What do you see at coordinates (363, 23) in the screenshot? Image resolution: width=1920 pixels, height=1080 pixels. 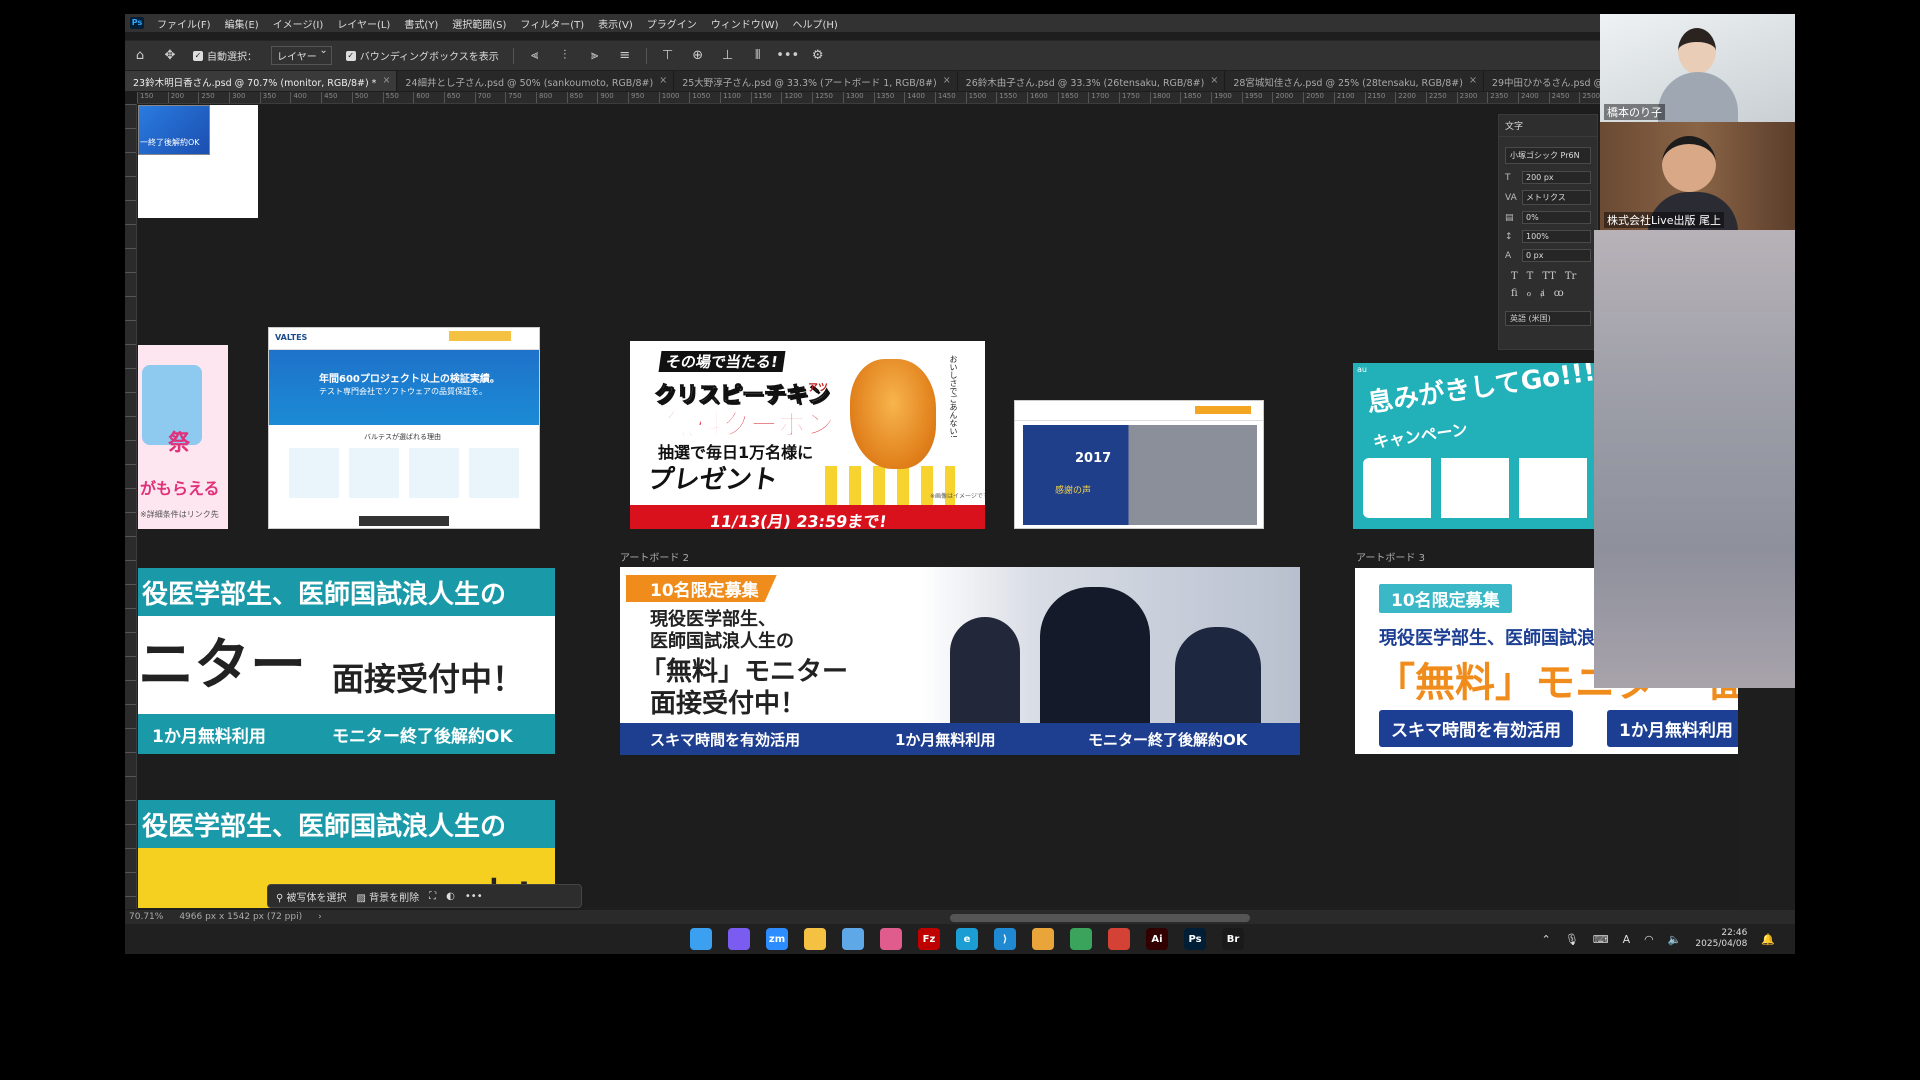 I see `menu-layer: レイヤー(L)` at bounding box center [363, 23].